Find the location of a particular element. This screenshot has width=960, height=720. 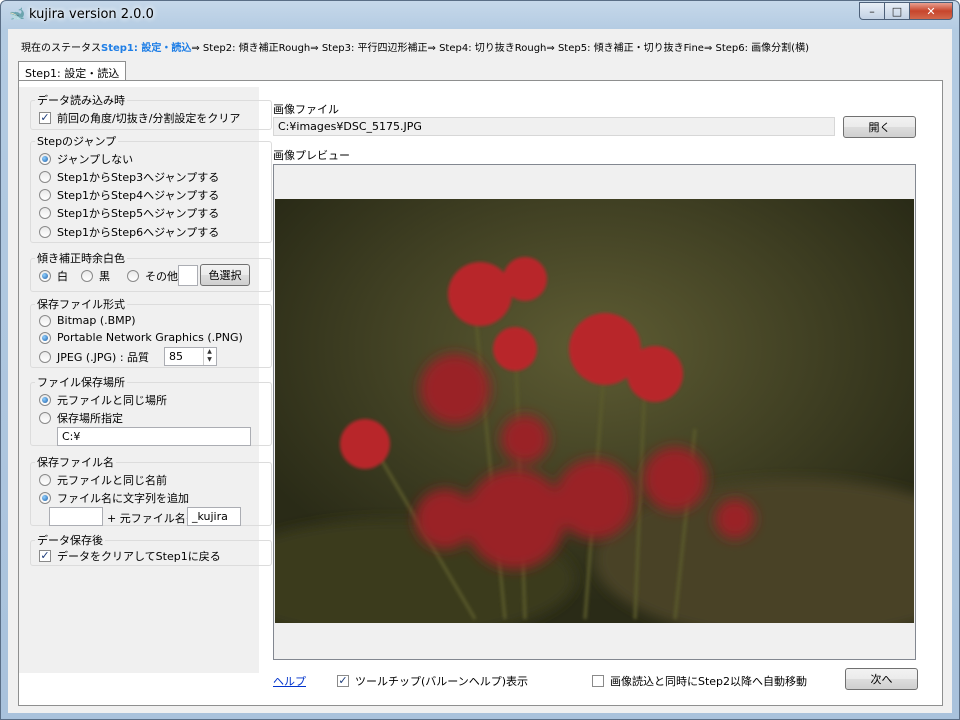

open-button: 開く is located at coordinates (879, 127).